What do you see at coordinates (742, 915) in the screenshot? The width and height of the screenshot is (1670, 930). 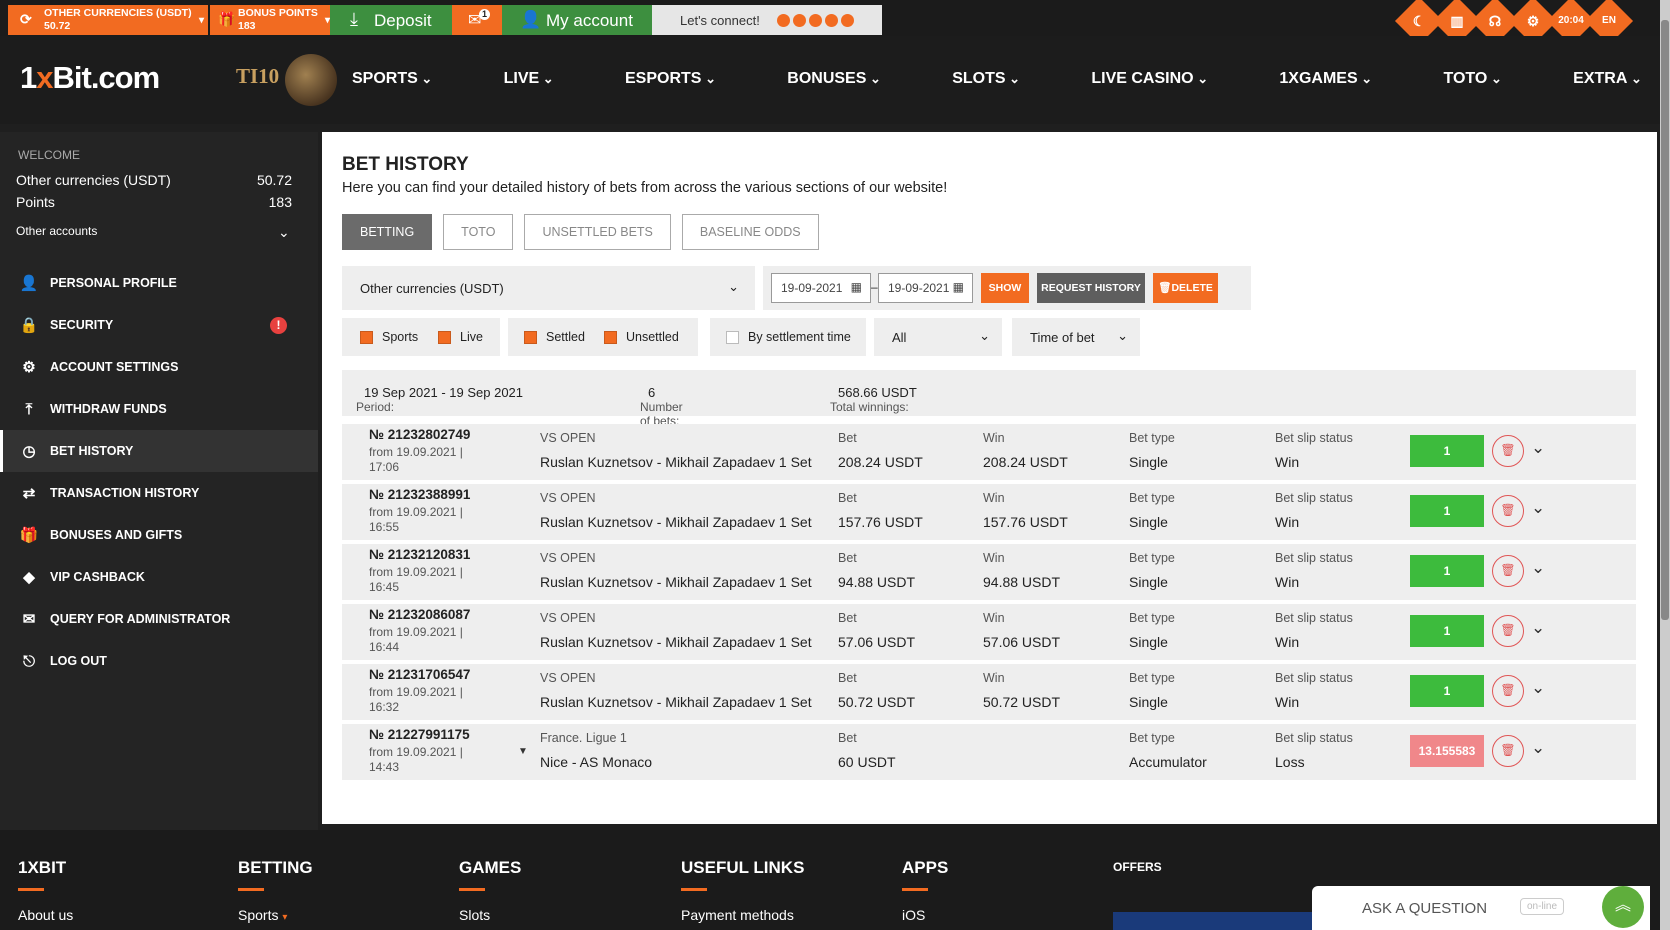 I see `footer-link: Payment methods` at bounding box center [742, 915].